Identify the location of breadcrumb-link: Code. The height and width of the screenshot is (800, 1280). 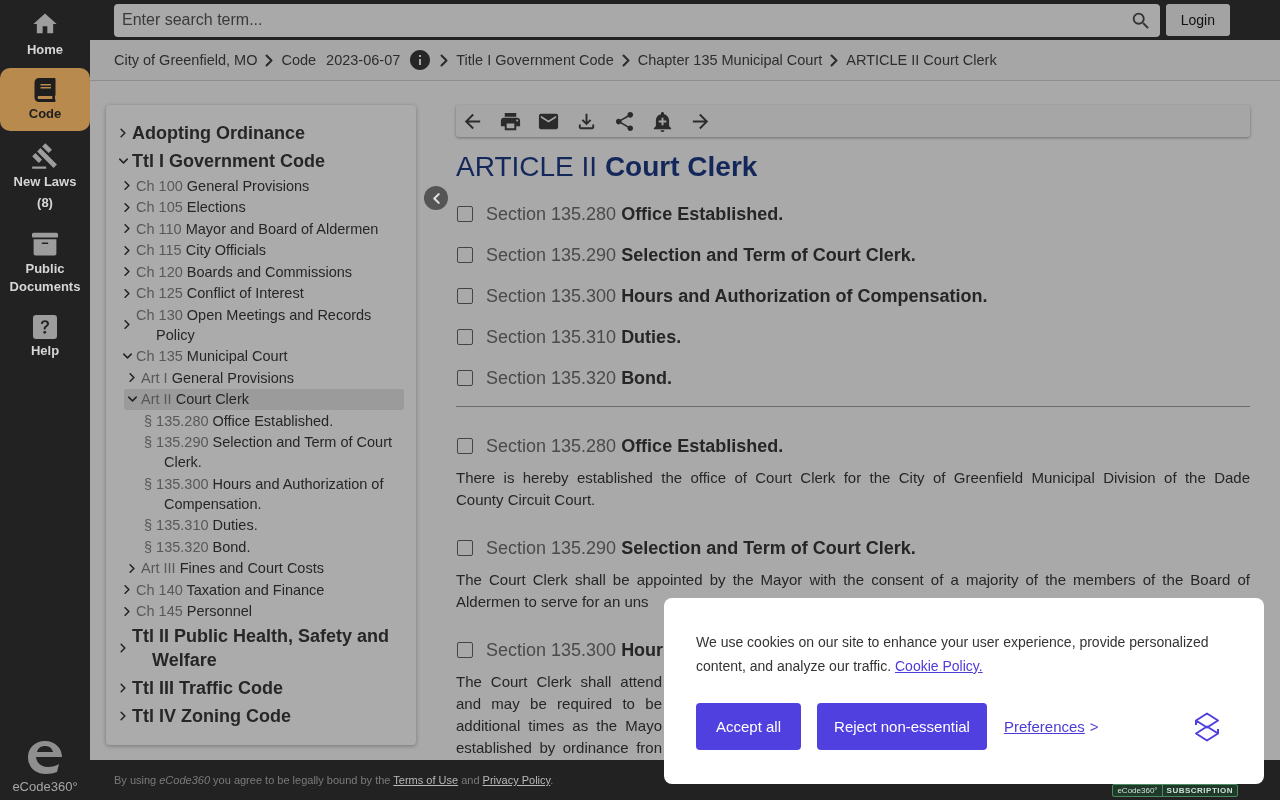
(299, 60).